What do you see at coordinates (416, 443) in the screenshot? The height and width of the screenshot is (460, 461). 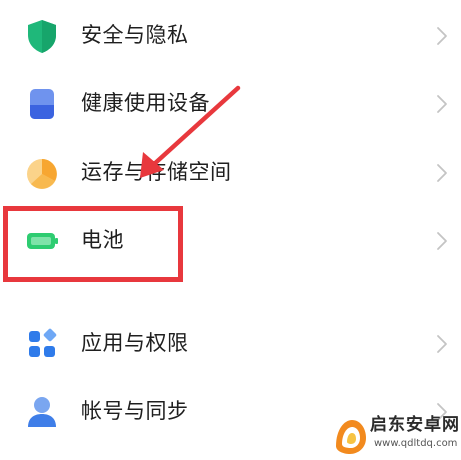 I see `watermark-url: www.qdltdq.com` at bounding box center [416, 443].